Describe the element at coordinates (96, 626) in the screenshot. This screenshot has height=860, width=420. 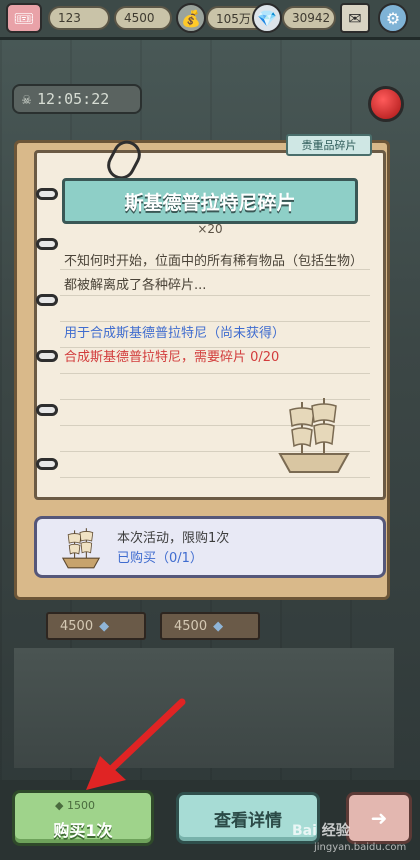
I see `shelf-price-tag-left: 4500 ◆` at that location.